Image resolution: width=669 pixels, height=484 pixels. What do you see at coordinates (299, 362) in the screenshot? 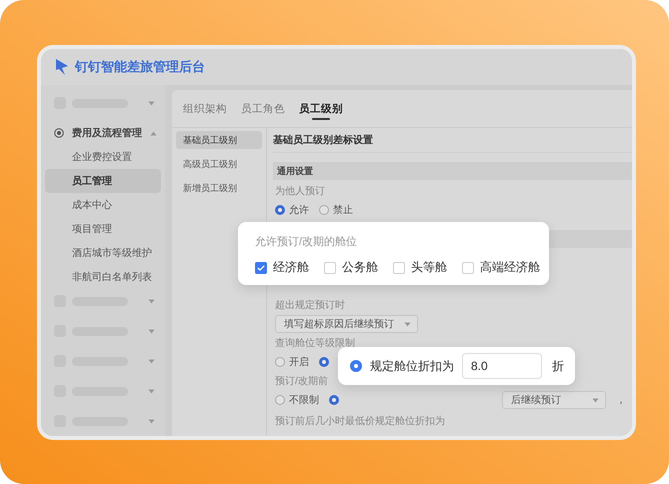
I see `option-label: 开启` at bounding box center [299, 362].